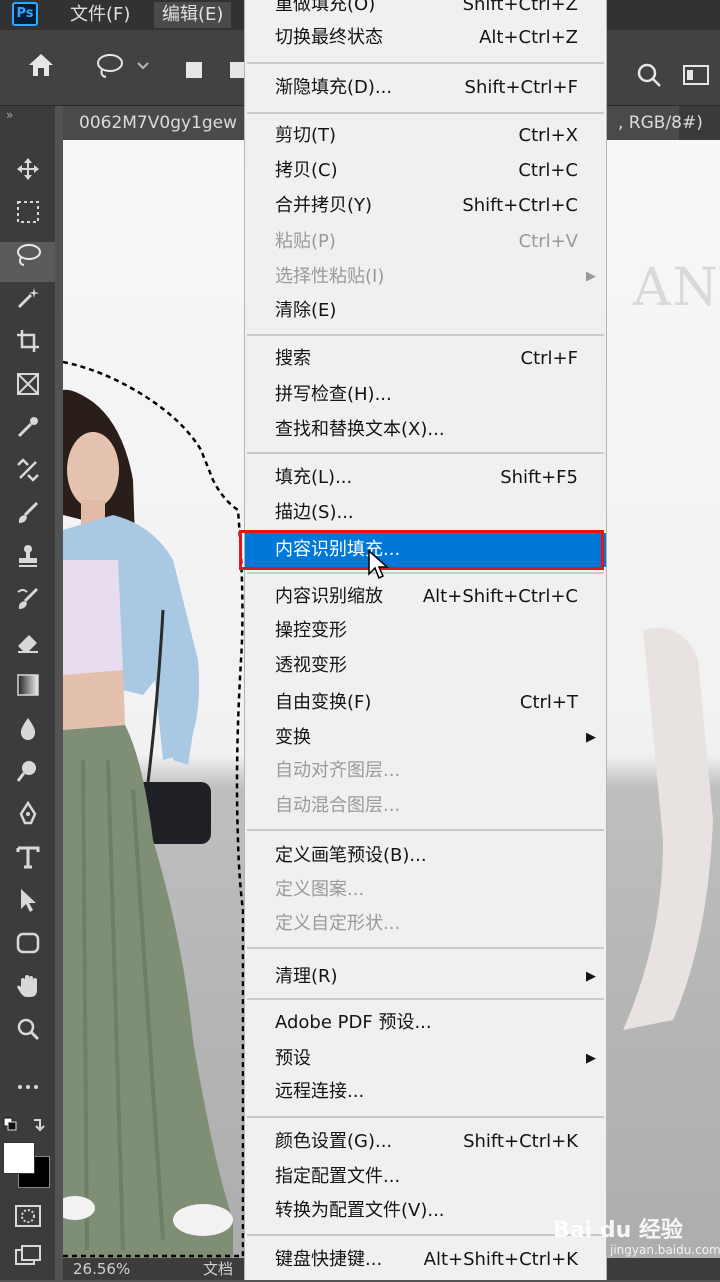  I want to click on search-icon, so click(649, 78).